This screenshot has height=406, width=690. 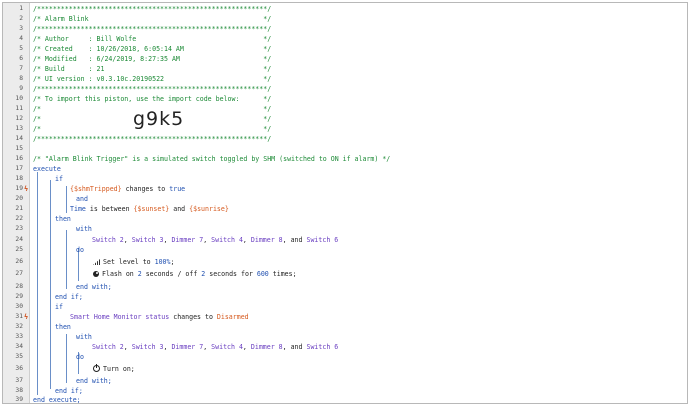 I want to click on modified-comment: /* Modified : 6/24/2019, 8:27:35 AM */, so click(x=152, y=59).